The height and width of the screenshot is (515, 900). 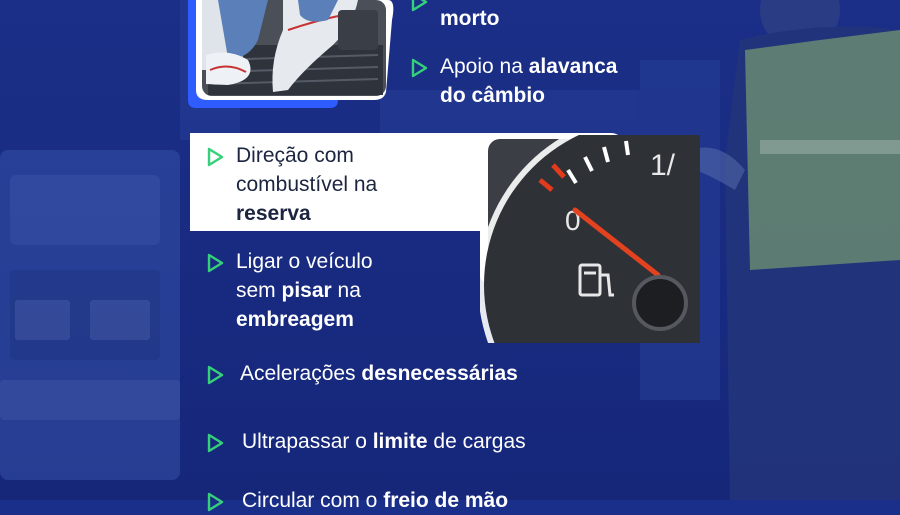 I want to click on item-text: Ligar o veículo sem pisar na embreagem, so click(x=326, y=290).